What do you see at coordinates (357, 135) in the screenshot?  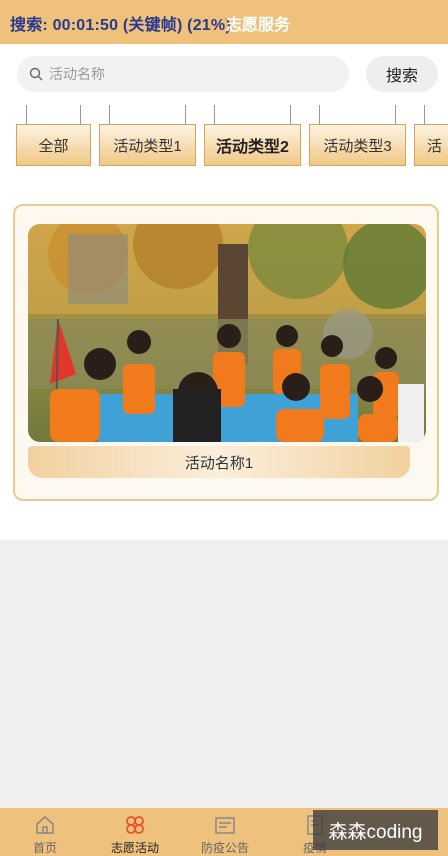 I see `tab-type-3: 活动类型3` at bounding box center [357, 135].